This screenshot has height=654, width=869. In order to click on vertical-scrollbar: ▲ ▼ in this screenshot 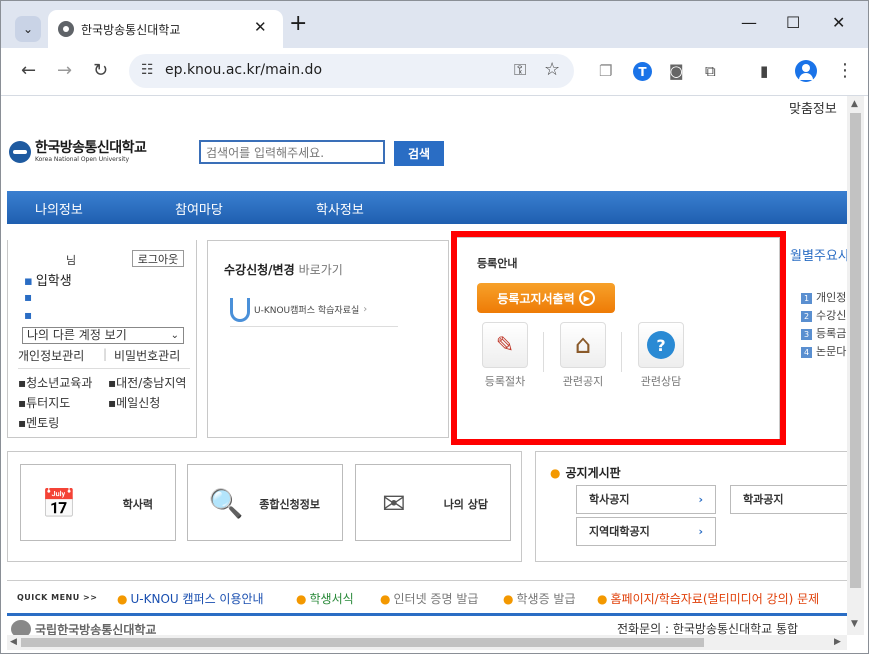, I will do `click(855, 365)`.